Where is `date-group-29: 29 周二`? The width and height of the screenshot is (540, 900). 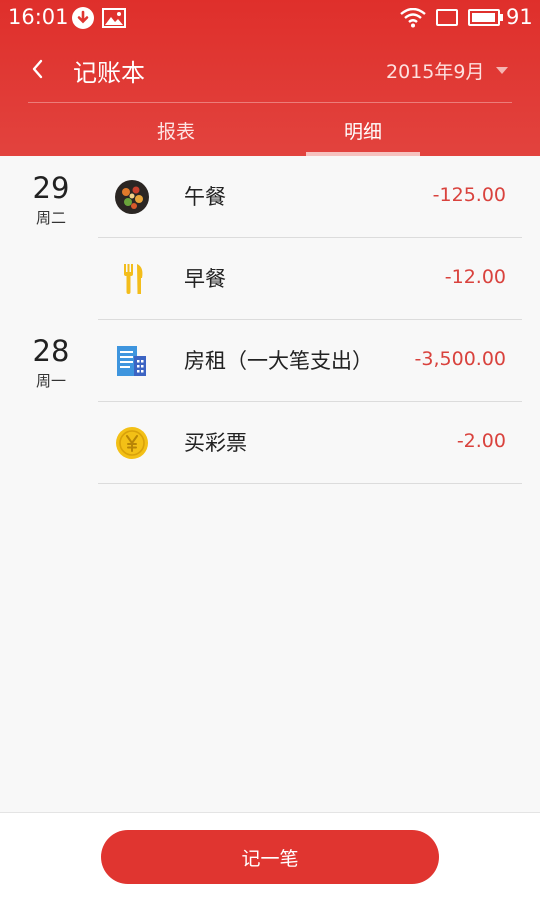 date-group-29: 29 周二 is located at coordinates (51, 200).